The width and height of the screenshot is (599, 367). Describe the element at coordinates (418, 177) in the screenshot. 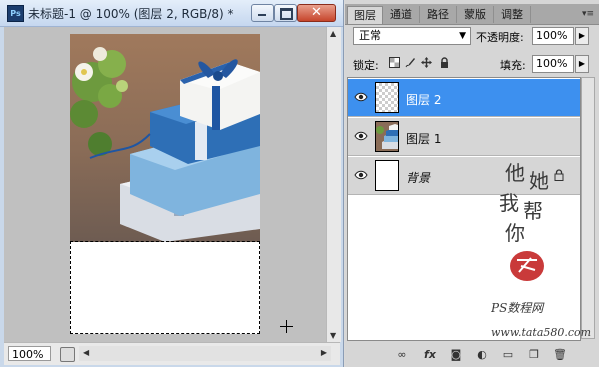

I see `layer-name: 背景` at that location.